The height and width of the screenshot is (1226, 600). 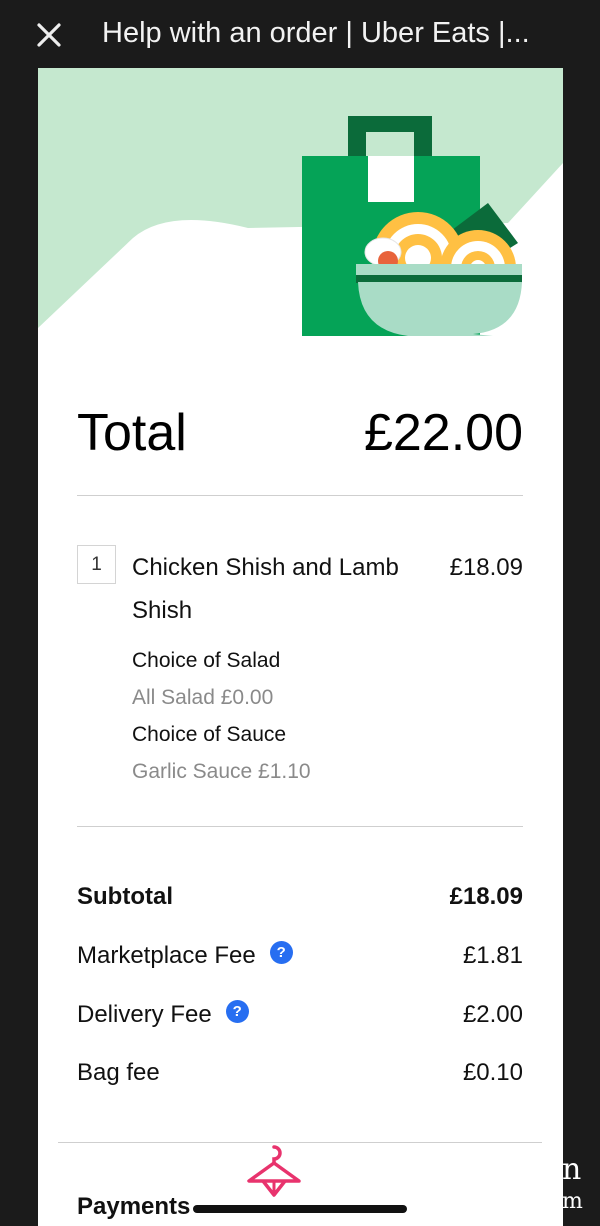 What do you see at coordinates (492, 955) in the screenshot?
I see `fee-amount: £1.81` at bounding box center [492, 955].